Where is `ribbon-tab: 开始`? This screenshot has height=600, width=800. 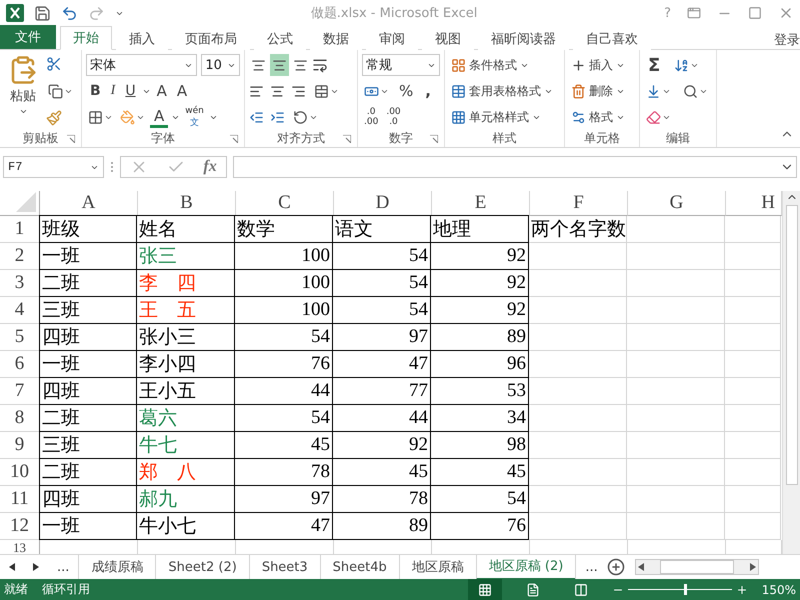 ribbon-tab: 开始 is located at coordinates (86, 38).